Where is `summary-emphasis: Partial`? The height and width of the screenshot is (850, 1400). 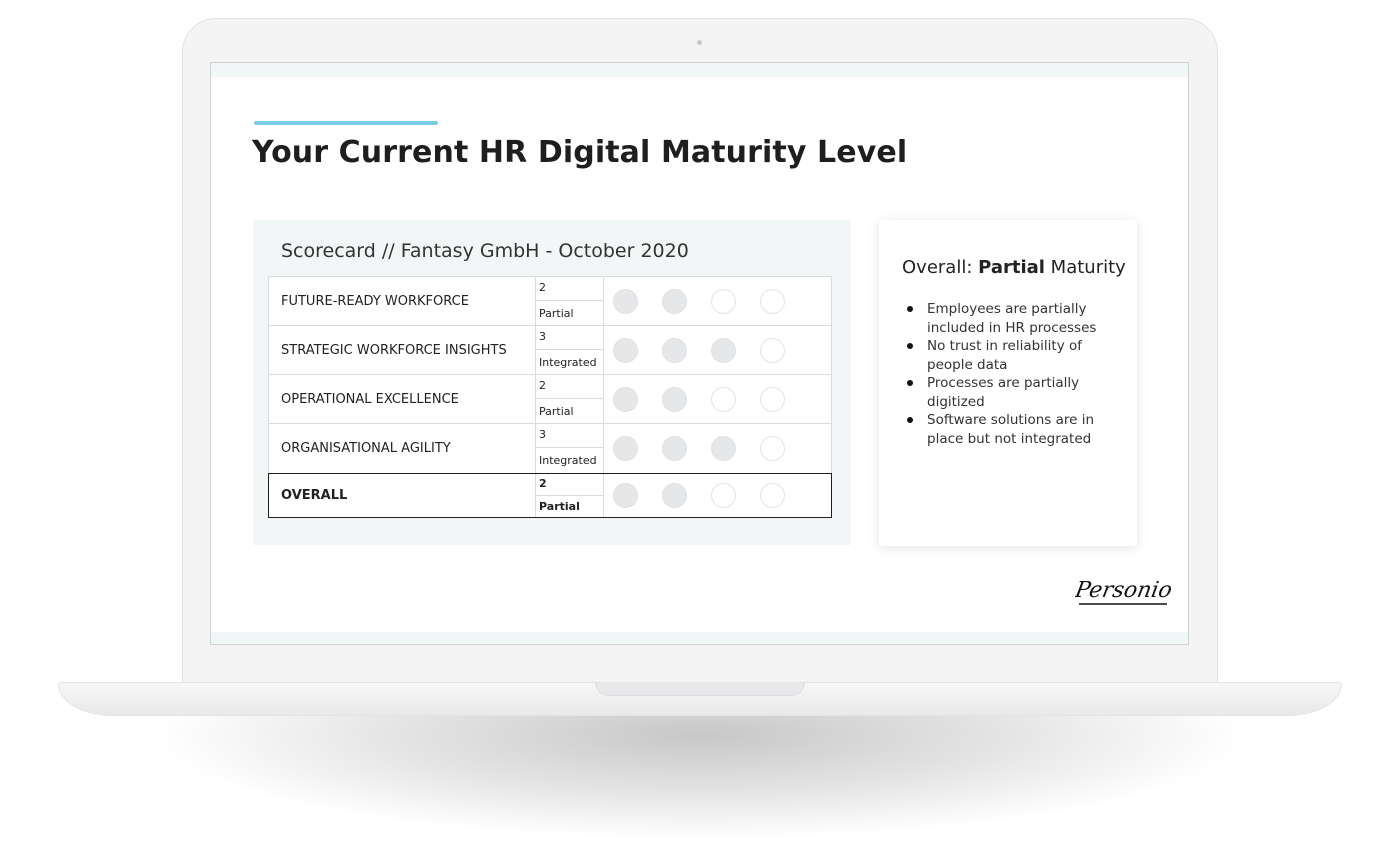
summary-emphasis: Partial is located at coordinates (1011, 267).